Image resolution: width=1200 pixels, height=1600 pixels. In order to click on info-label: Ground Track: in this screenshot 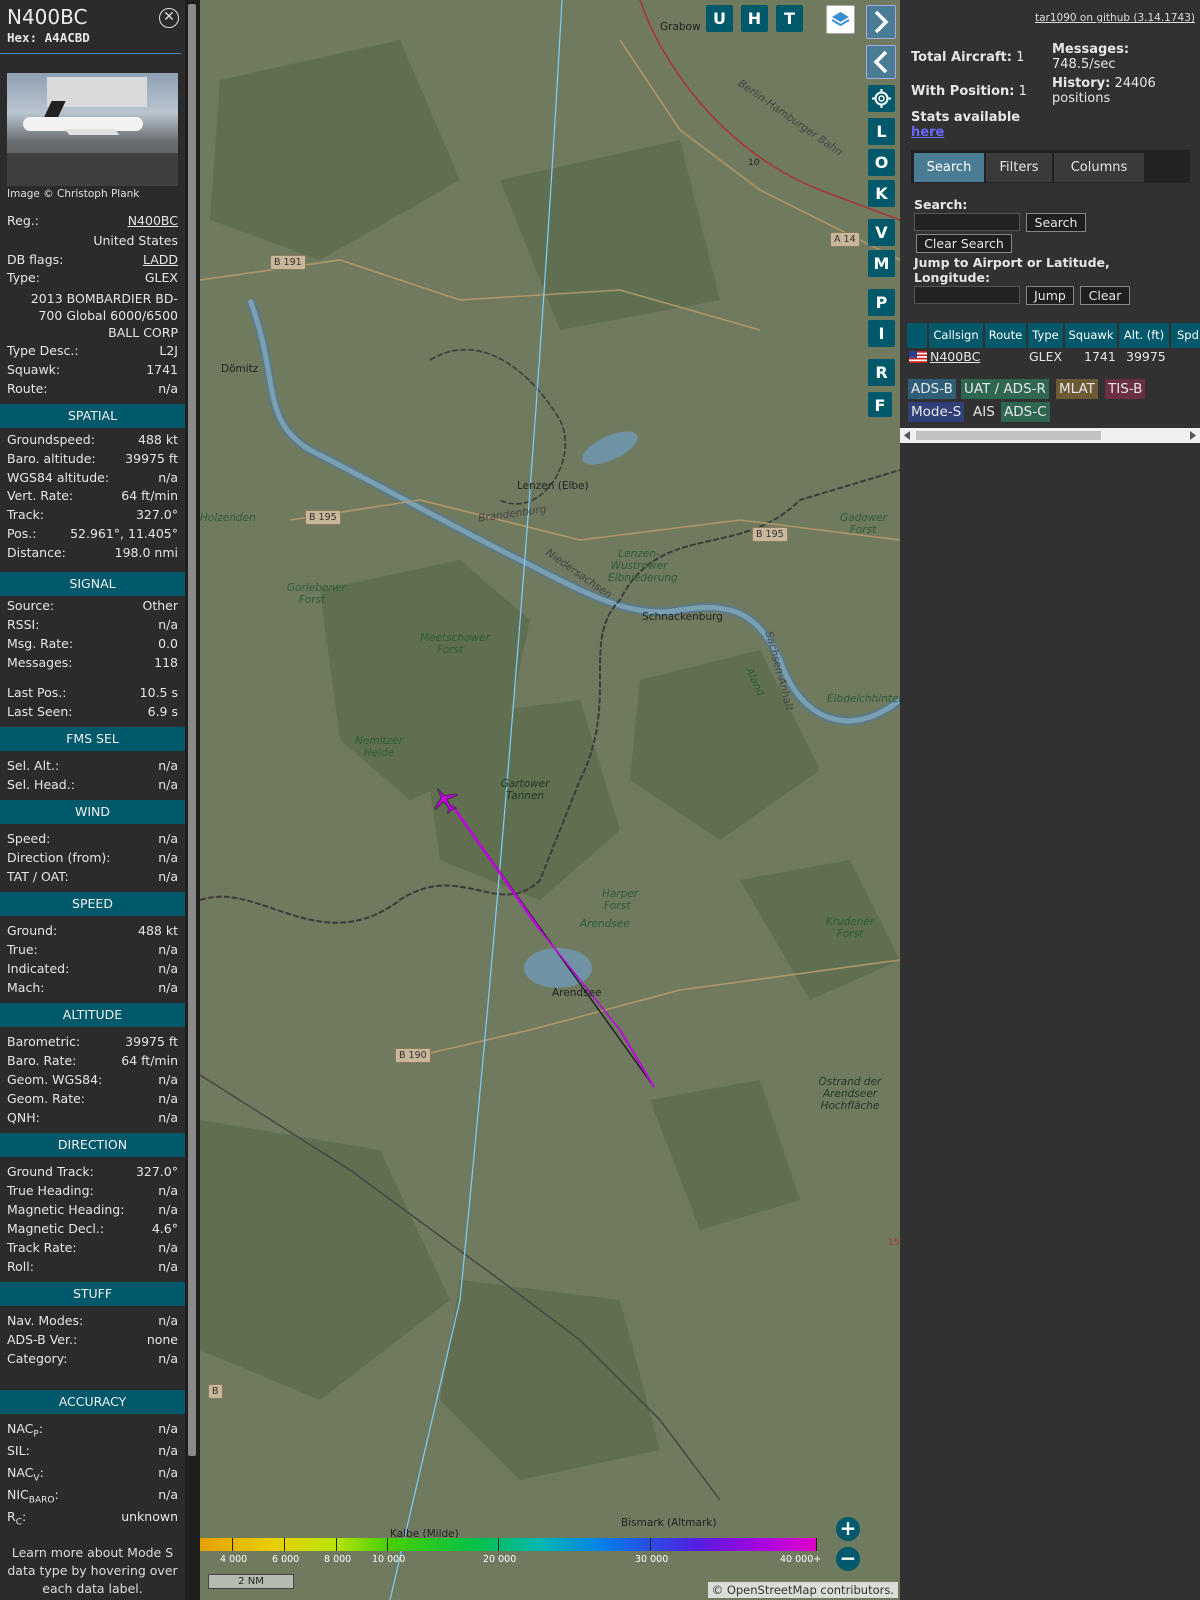, I will do `click(50, 1171)`.